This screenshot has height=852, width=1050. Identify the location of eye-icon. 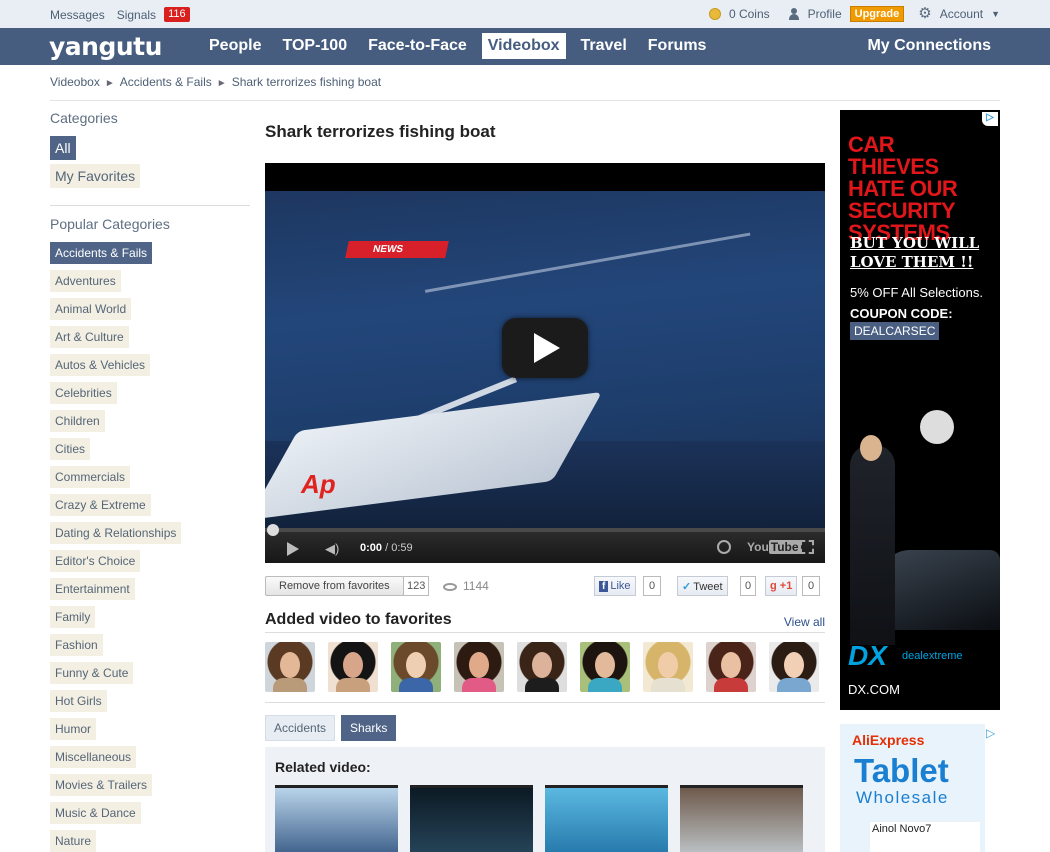
(450, 586).